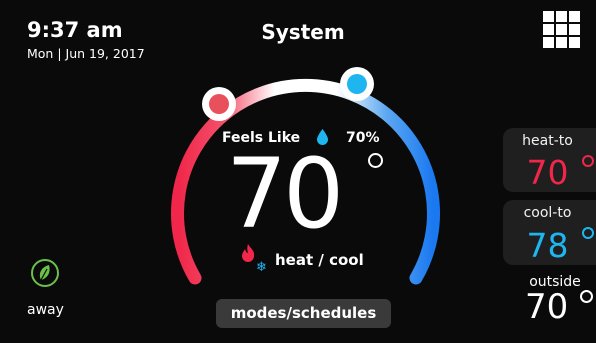 The image size is (596, 343). I want to click on heat-to-panel: heat-to 70, so click(549, 160).